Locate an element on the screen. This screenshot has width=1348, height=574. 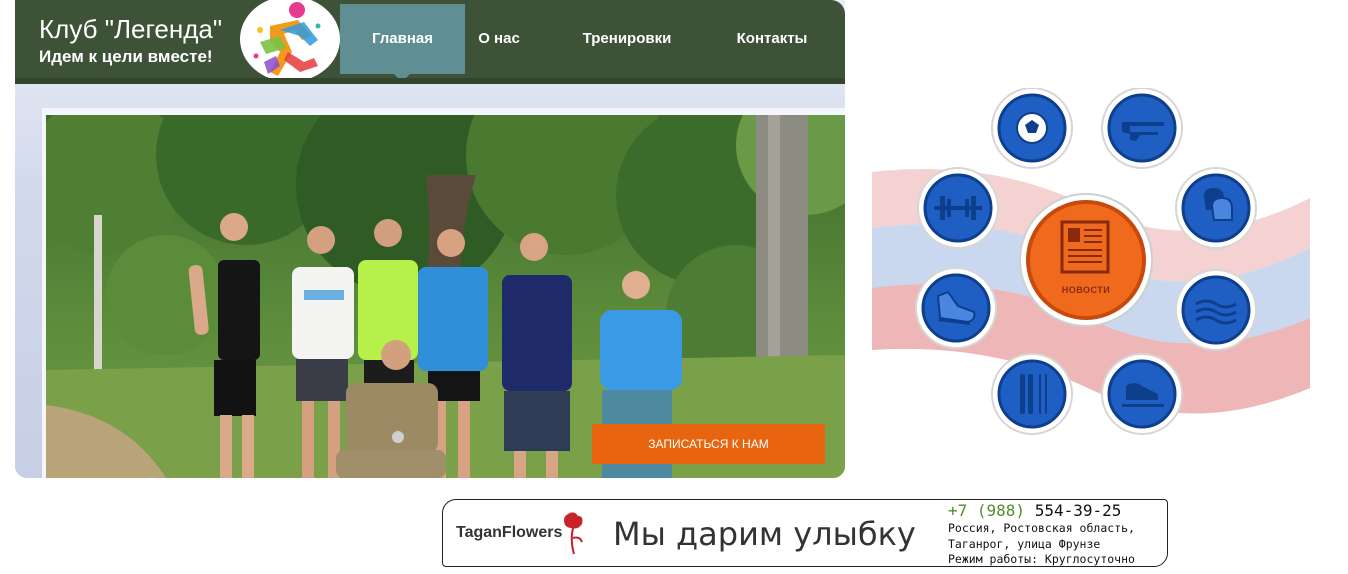
ad-brand-logo: TaganFlowers is located at coordinates (509, 532).